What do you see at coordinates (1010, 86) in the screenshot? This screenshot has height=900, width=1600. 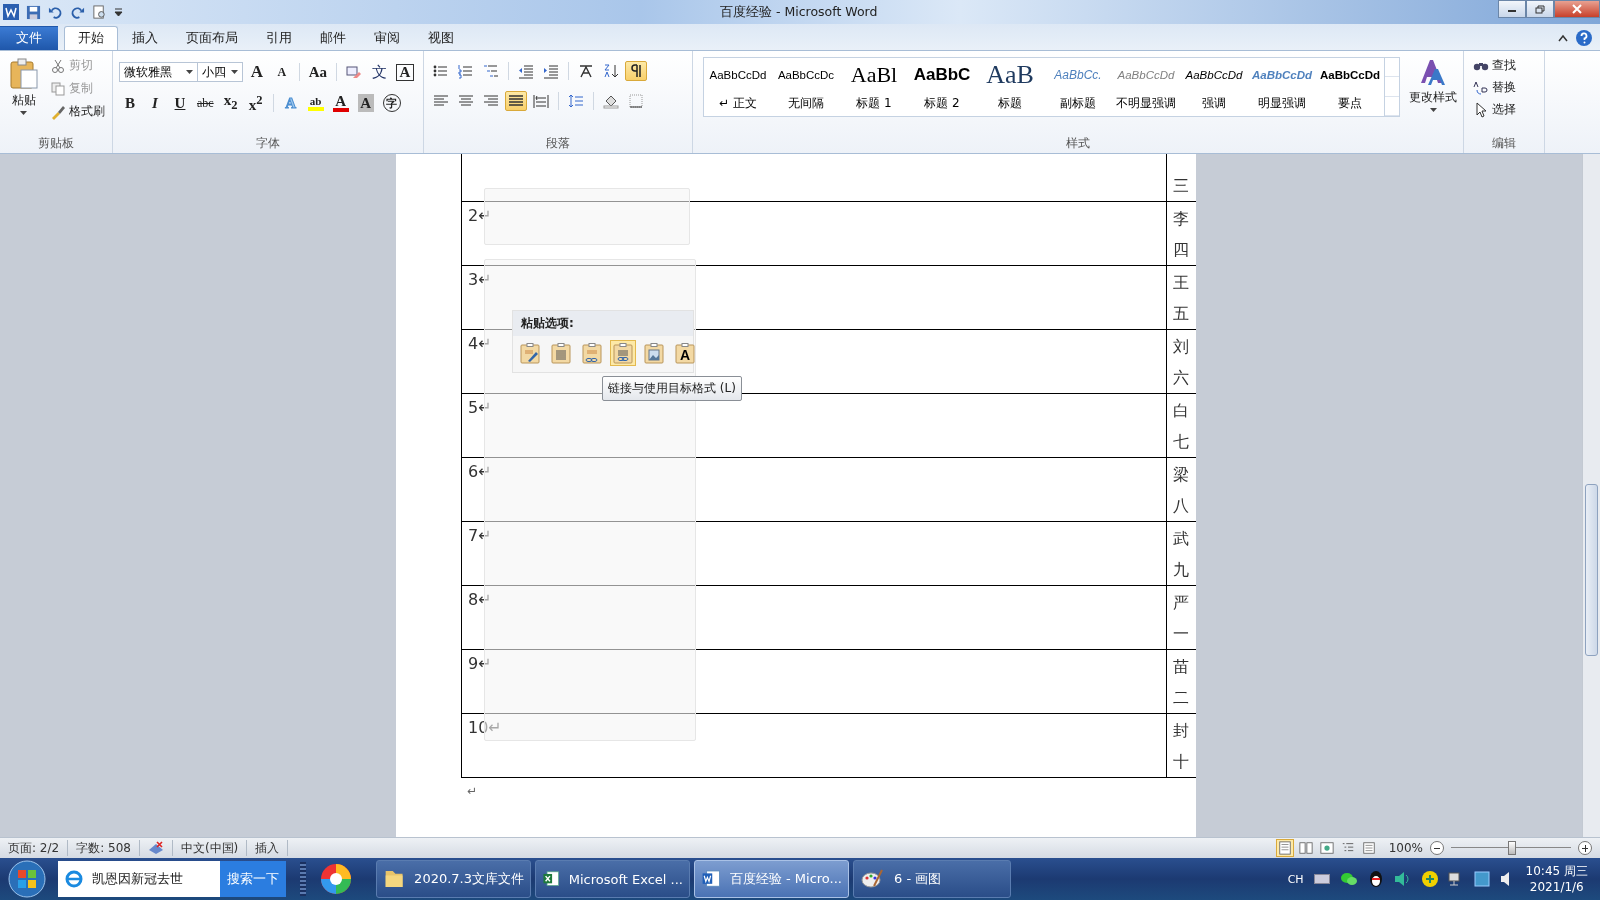 I see `style-preset: AaB 标题` at bounding box center [1010, 86].